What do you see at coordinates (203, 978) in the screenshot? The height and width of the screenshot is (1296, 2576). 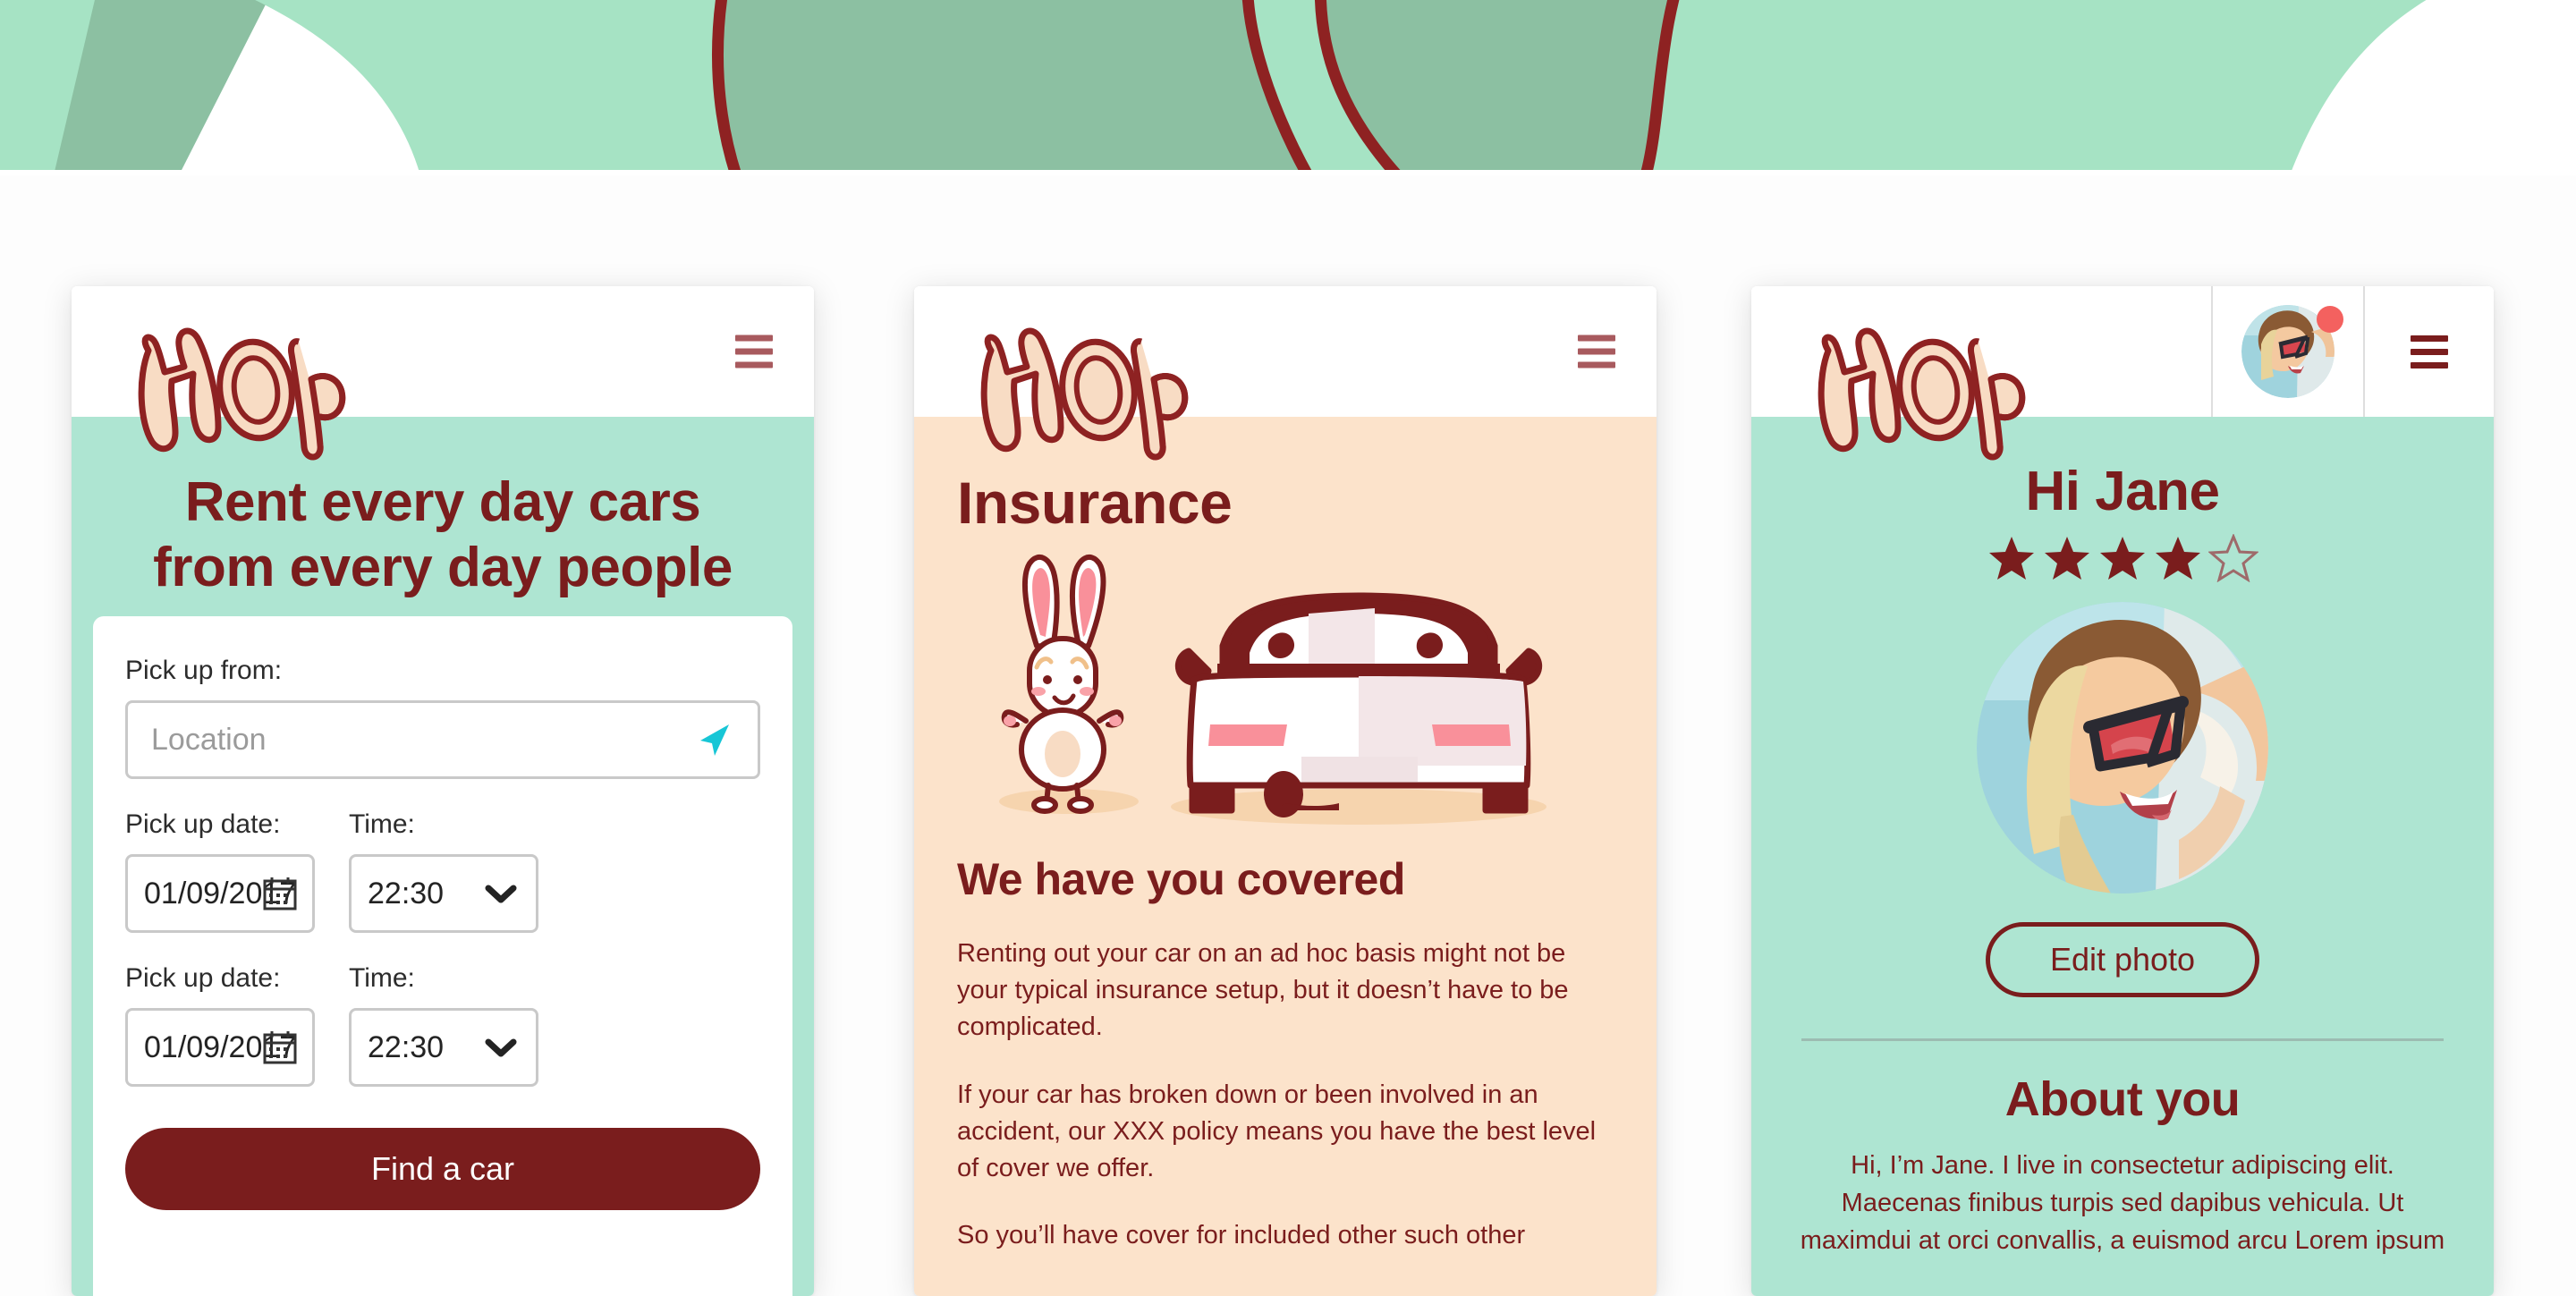 I see `pickup-date-label-2: Pick up date:` at bounding box center [203, 978].